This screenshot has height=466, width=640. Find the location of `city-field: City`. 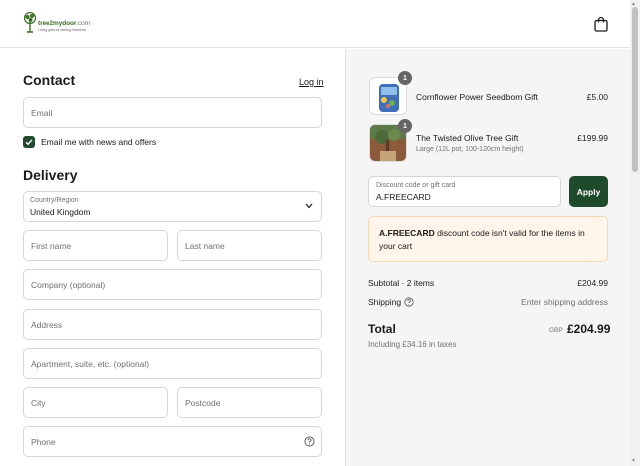

city-field: City is located at coordinates (95, 402).